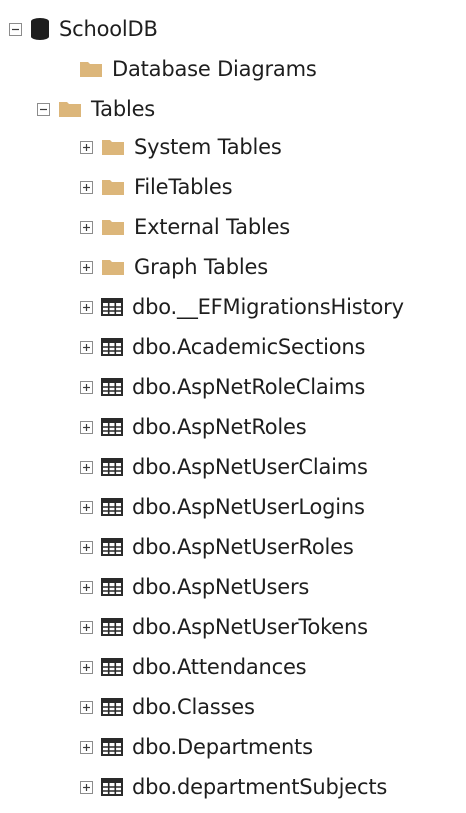  What do you see at coordinates (221, 587) in the screenshot?
I see `tree-node-label: dbo.AspNetUsers` at bounding box center [221, 587].